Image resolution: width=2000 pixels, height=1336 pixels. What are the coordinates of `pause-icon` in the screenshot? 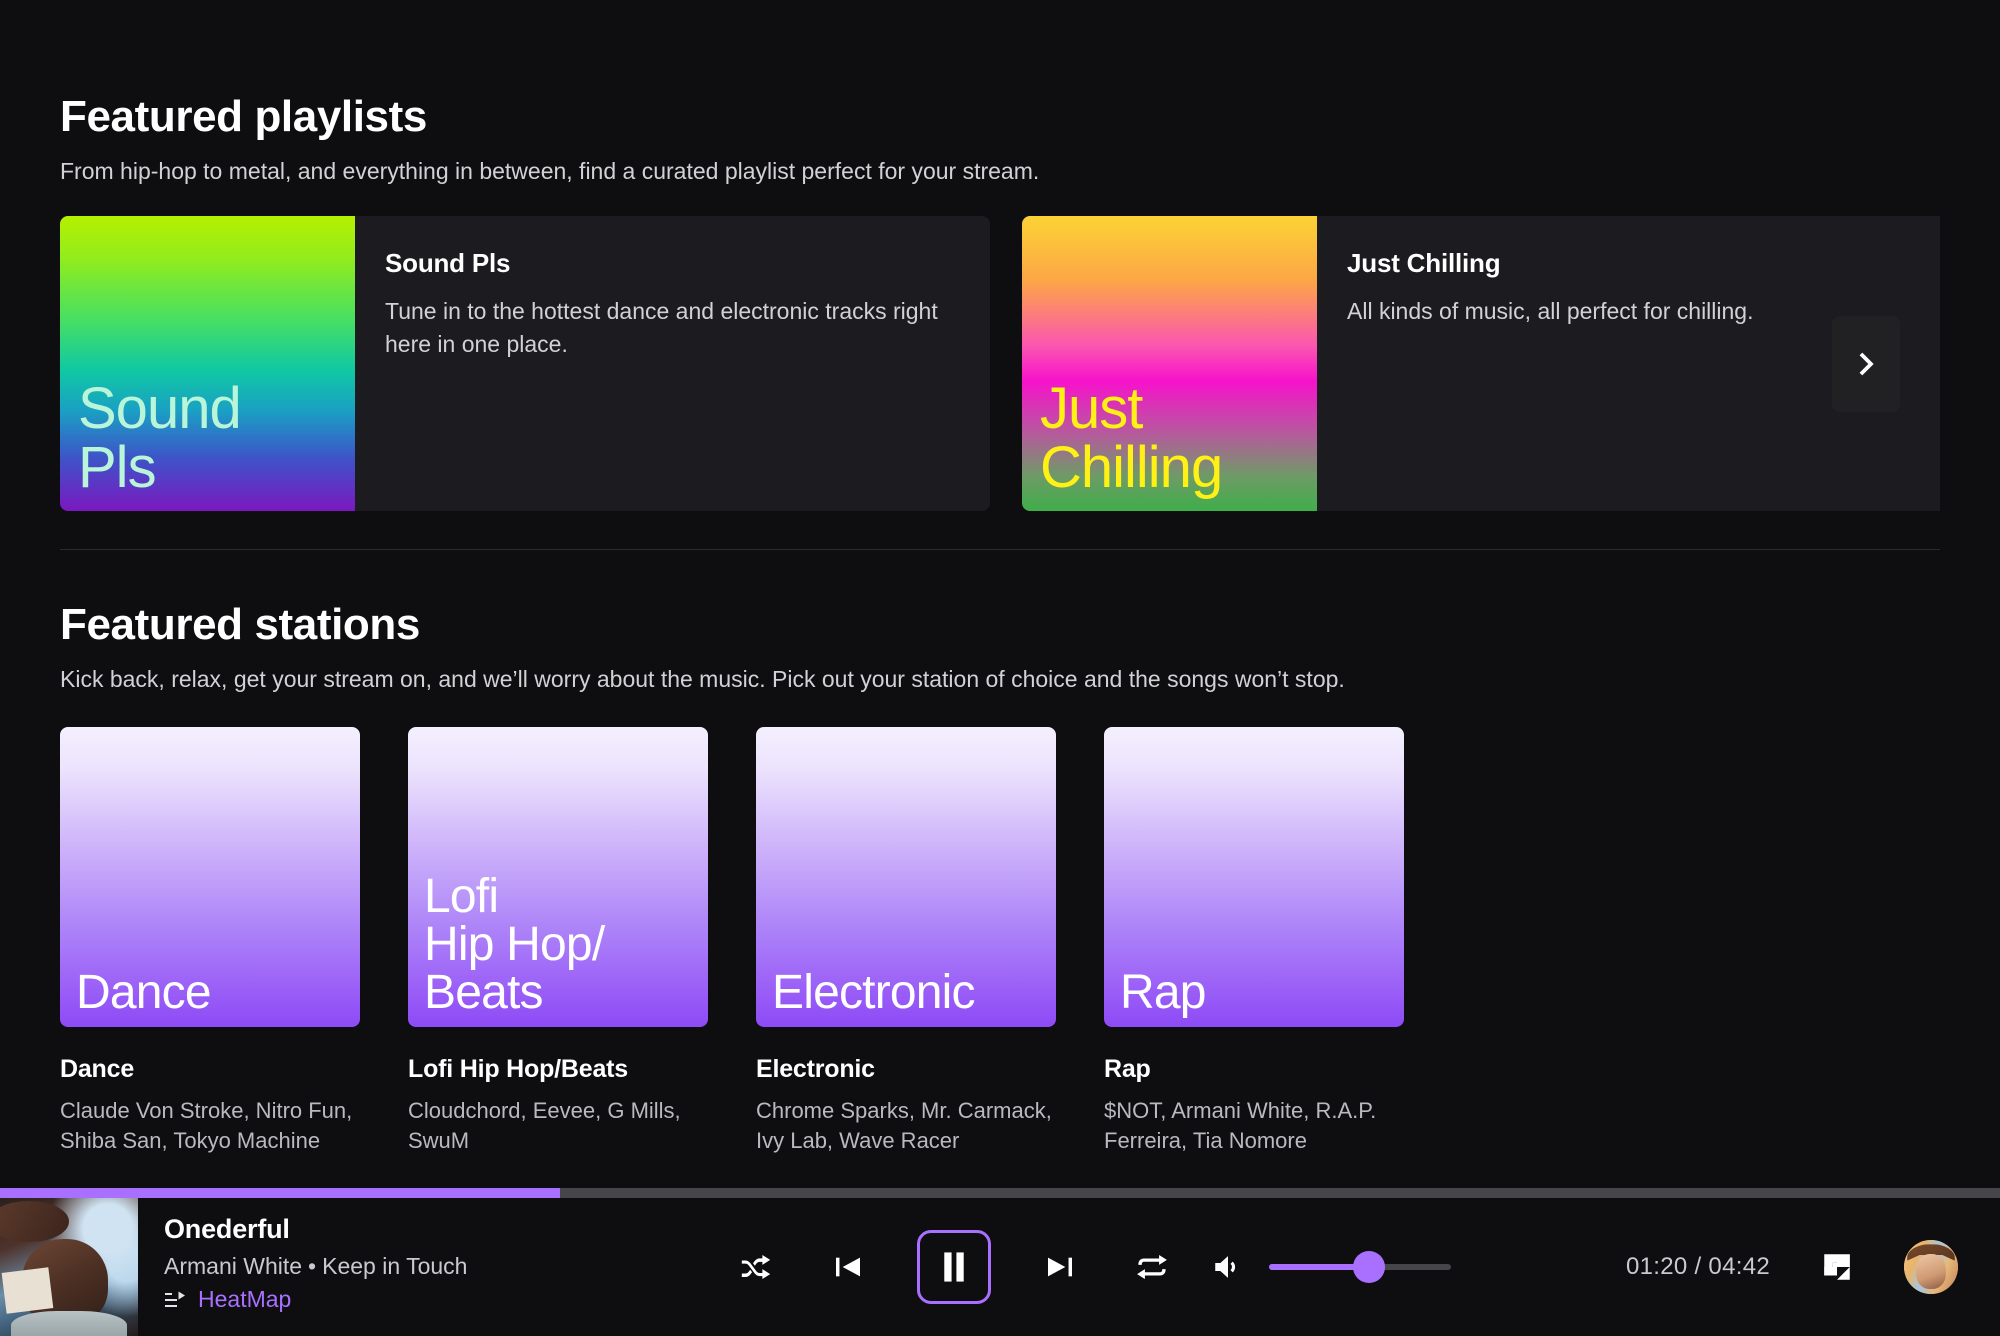 It's located at (954, 1267).